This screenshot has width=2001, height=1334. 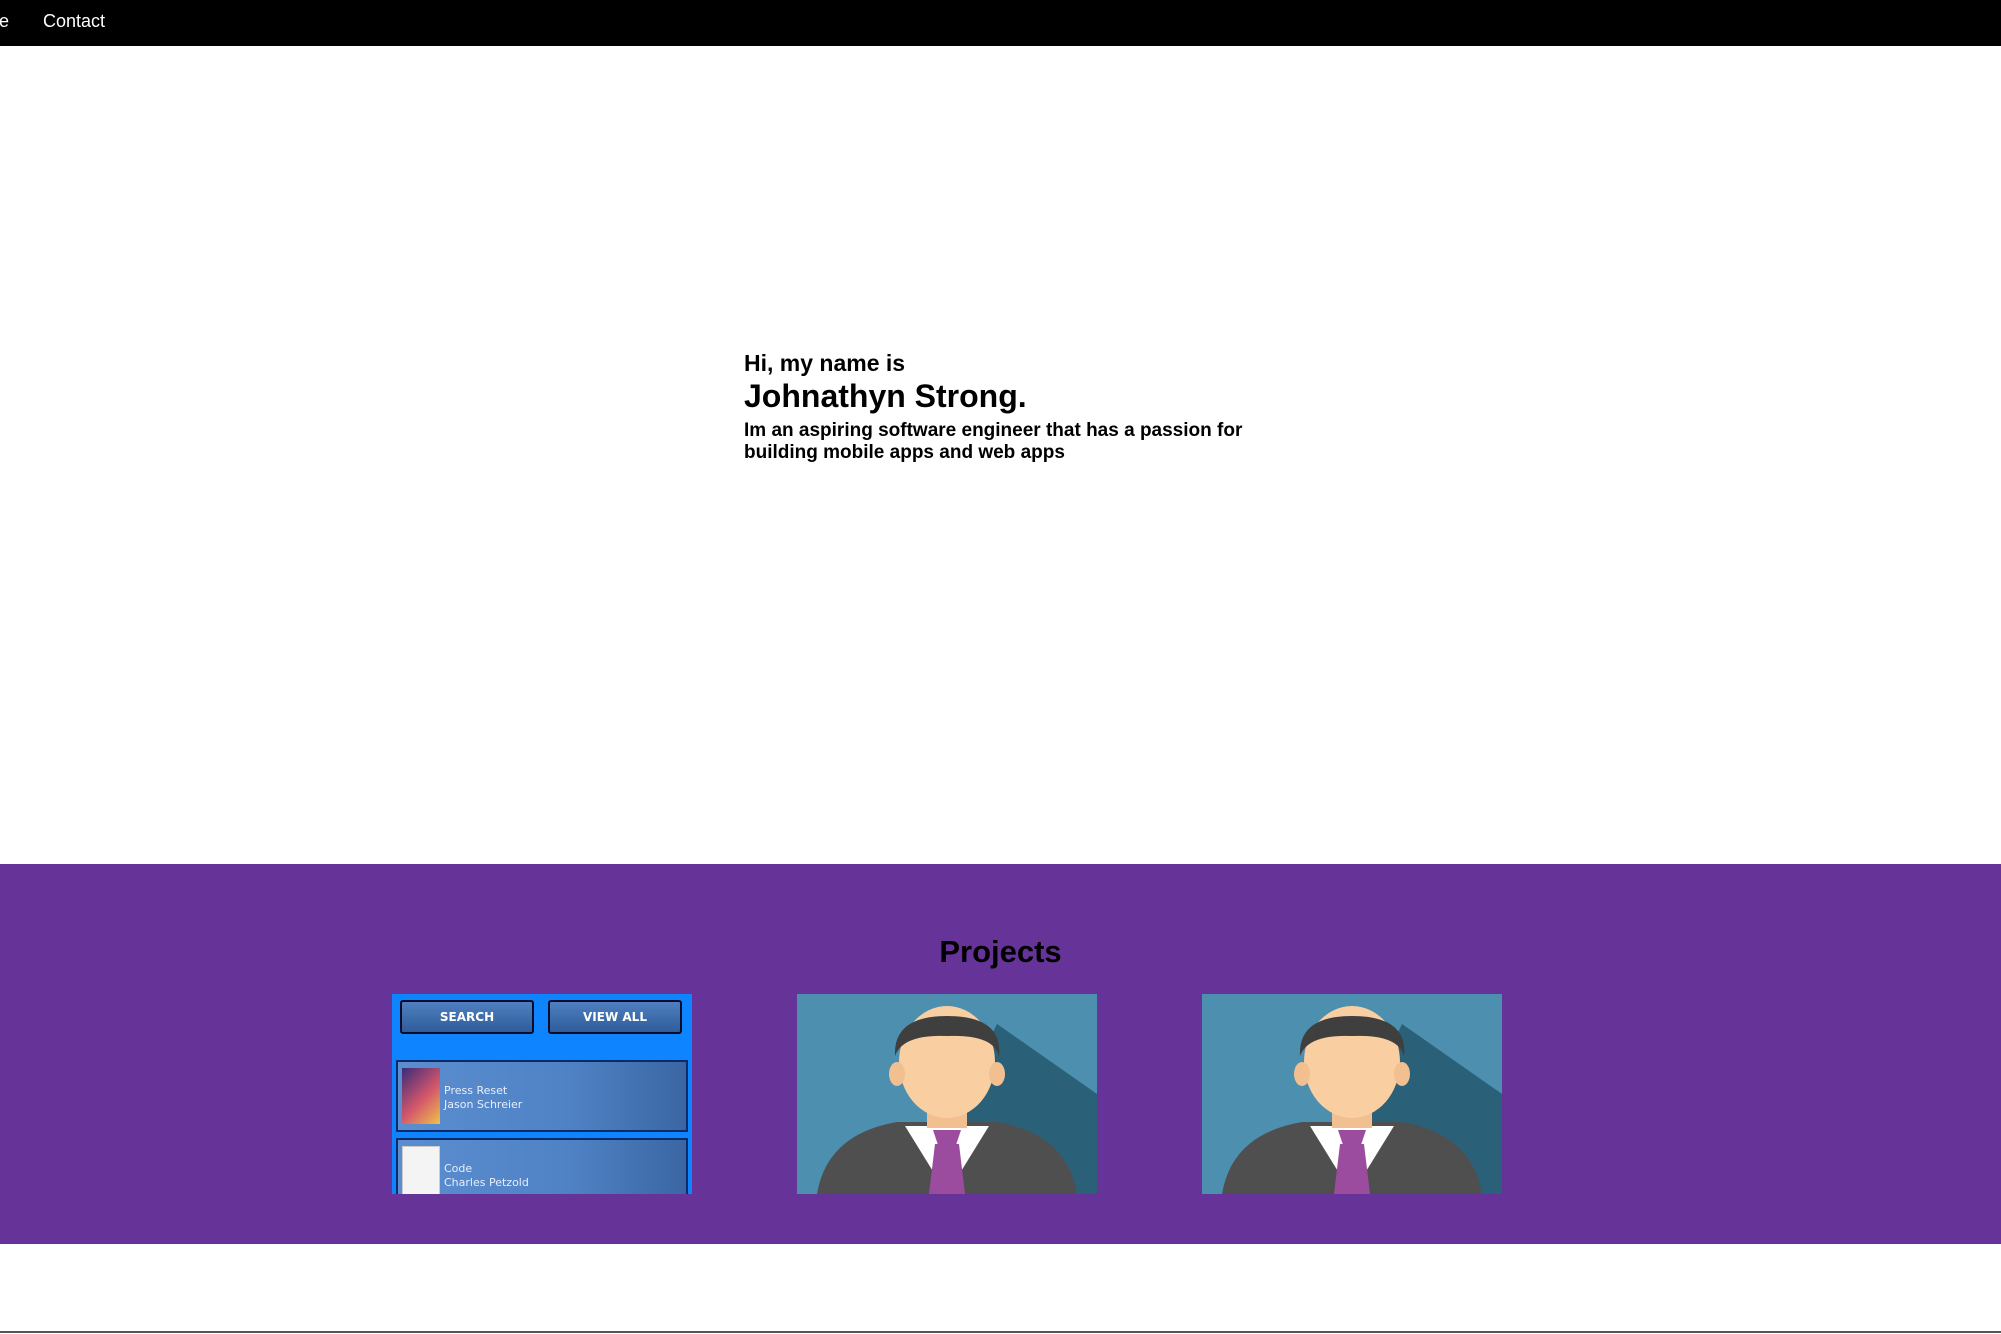 I want to click on book-info: Code Charles Petzold, so click(x=486, y=1176).